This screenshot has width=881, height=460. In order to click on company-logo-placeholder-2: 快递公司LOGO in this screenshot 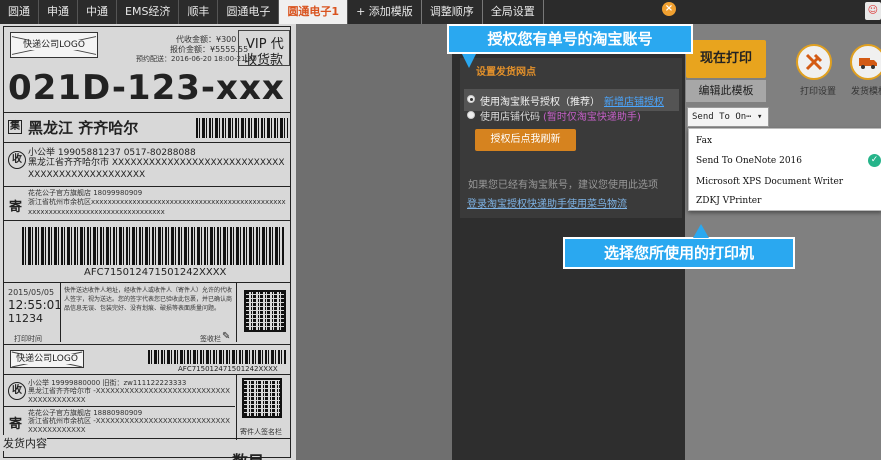, I will do `click(47, 359)`.